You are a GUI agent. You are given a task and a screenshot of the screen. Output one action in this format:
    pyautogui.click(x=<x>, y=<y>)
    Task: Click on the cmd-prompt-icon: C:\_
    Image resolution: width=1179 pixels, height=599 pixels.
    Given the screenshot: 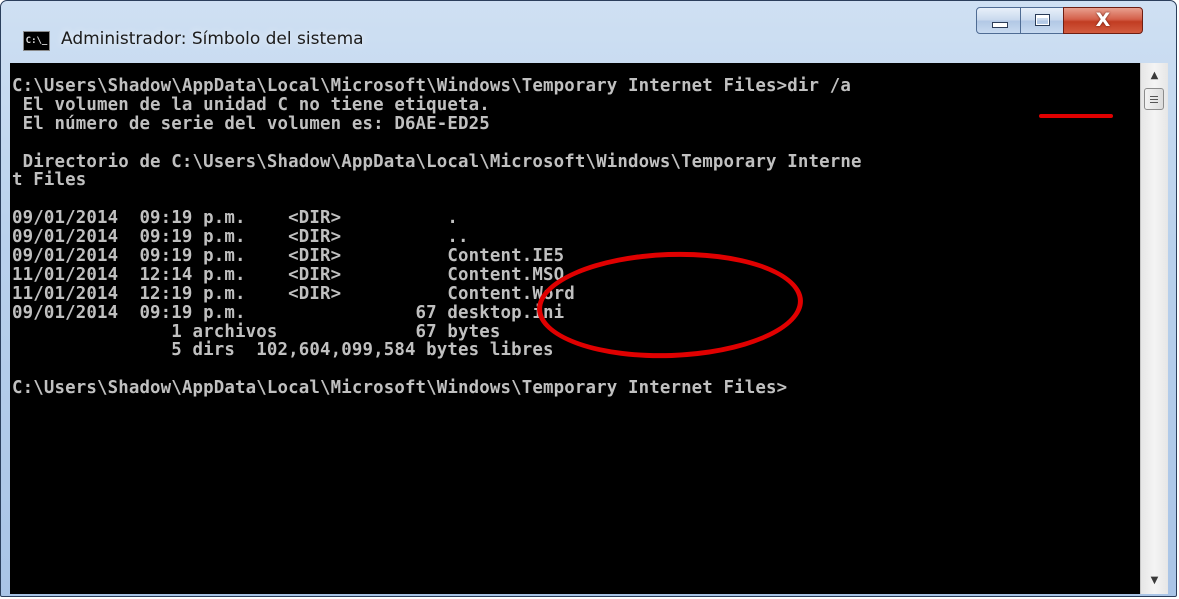 What is the action you would take?
    pyautogui.click(x=36, y=41)
    